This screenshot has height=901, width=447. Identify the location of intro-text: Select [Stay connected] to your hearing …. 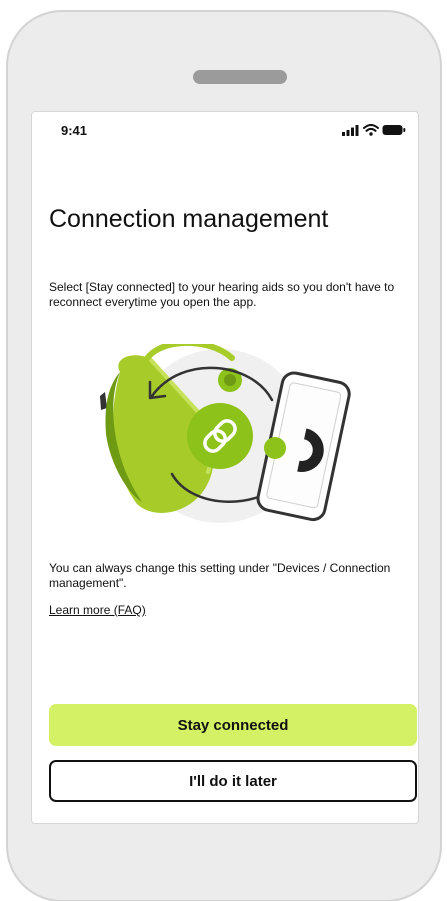
(222, 294).